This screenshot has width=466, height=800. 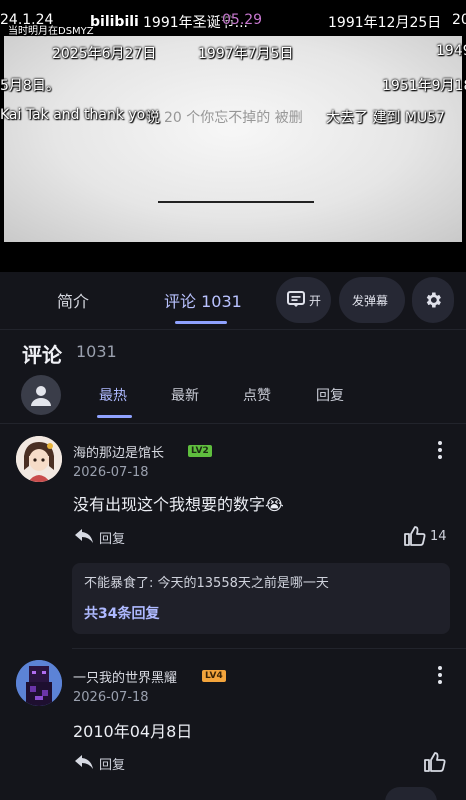 I want to click on danmaku-item: Kai Tak and thank you, so click(x=77, y=115).